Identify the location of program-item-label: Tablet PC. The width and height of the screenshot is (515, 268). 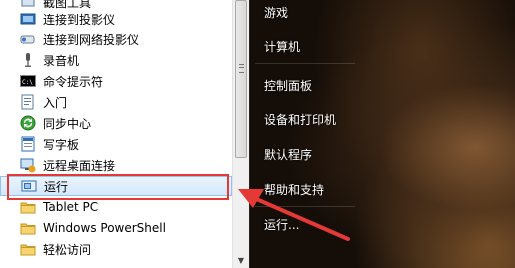
(71, 207).